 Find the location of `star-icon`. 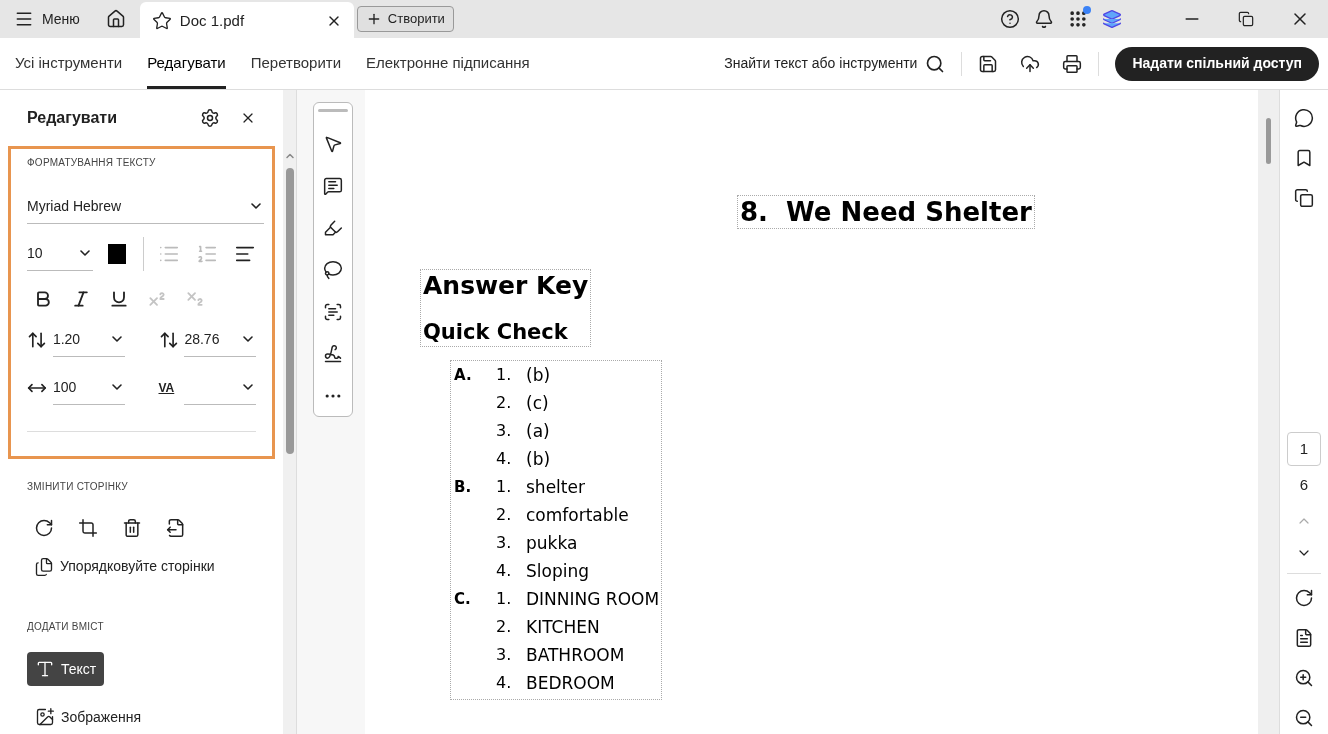

star-icon is located at coordinates (161, 21).